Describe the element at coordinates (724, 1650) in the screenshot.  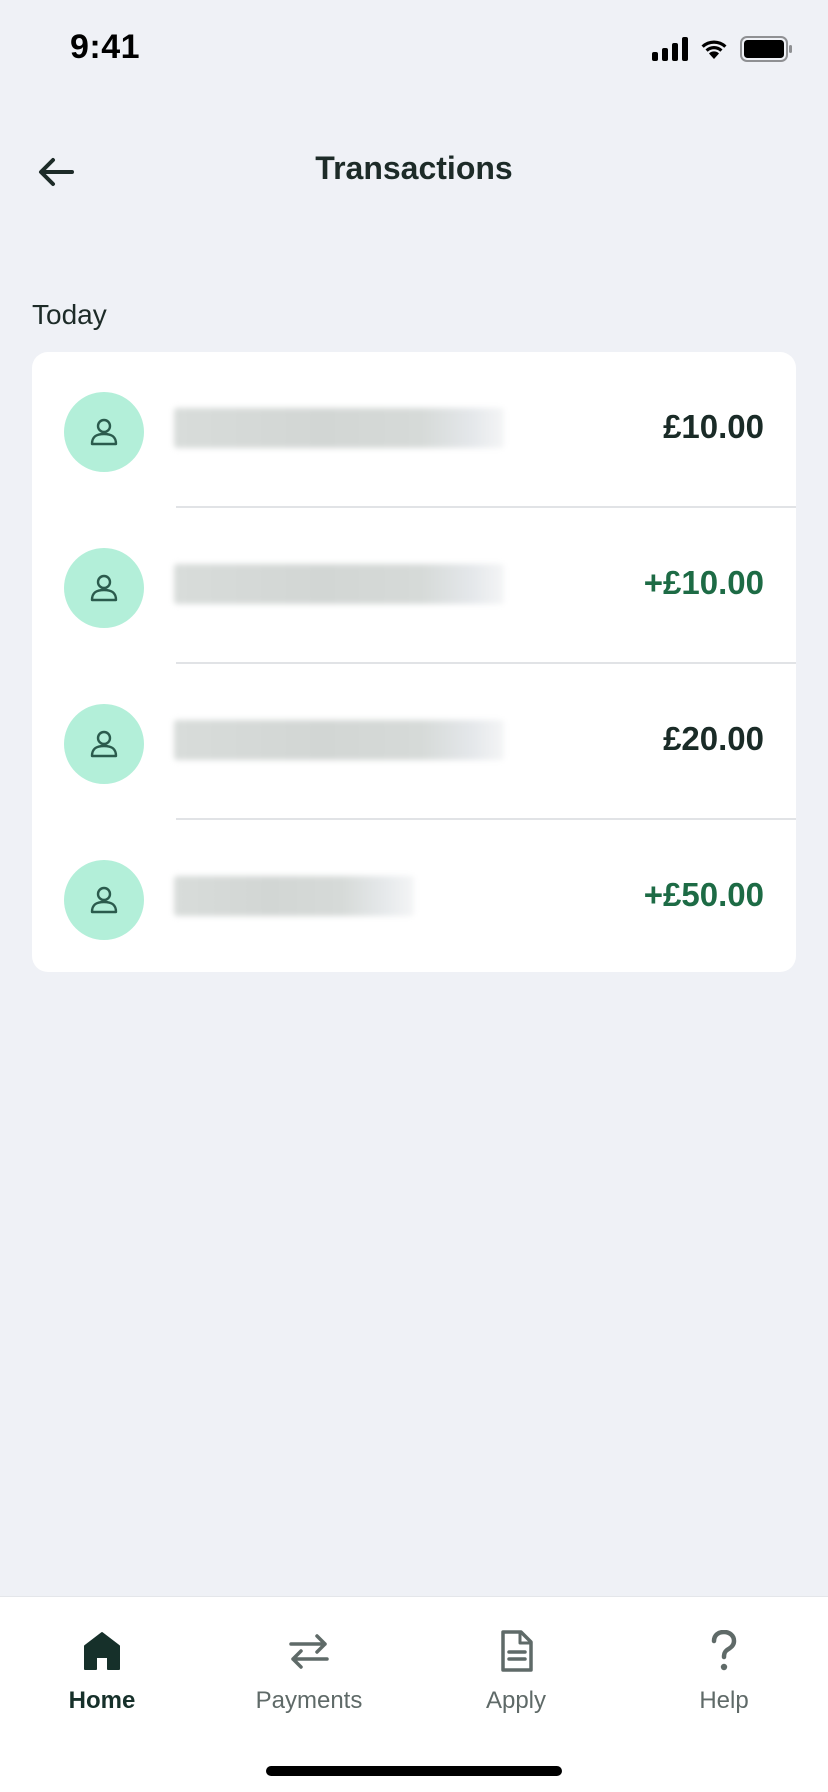
I see `help-icon` at that location.